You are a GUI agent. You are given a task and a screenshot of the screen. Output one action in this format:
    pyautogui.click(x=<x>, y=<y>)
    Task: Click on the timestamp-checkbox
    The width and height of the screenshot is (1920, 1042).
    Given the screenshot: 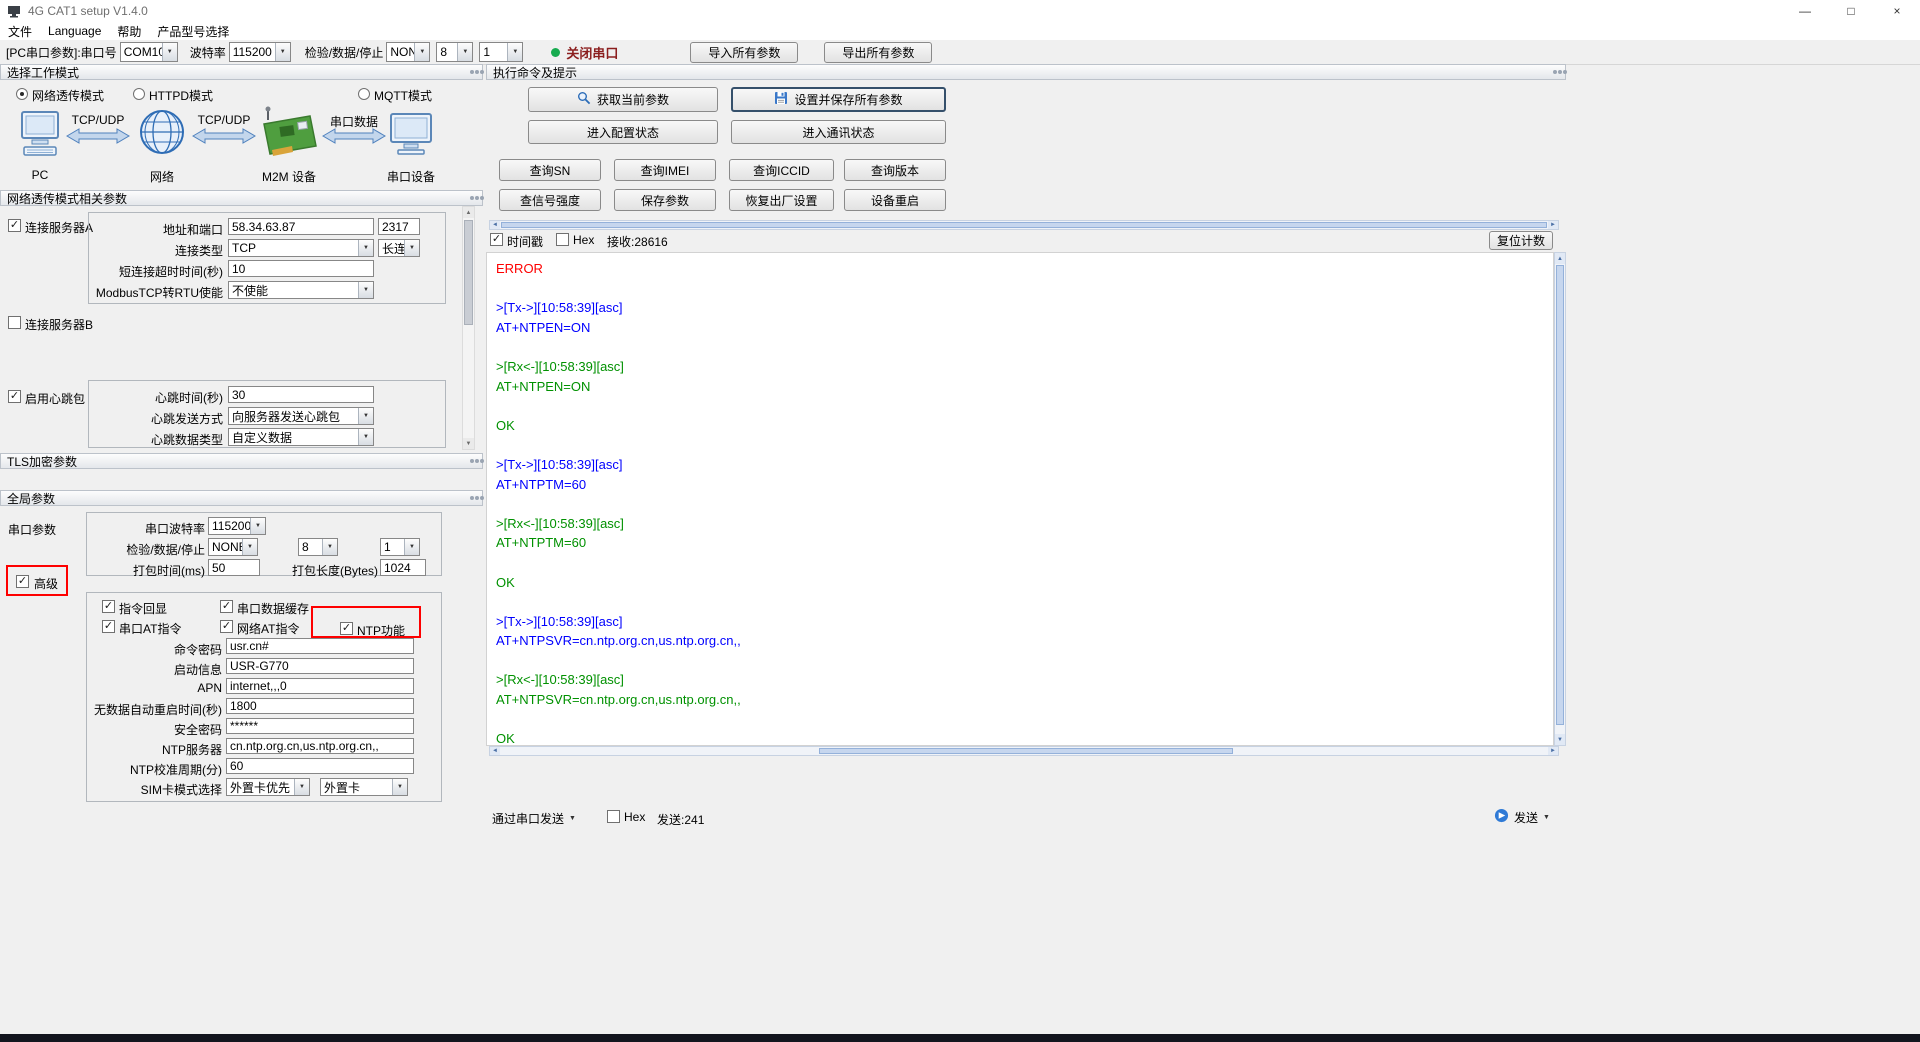 What is the action you would take?
    pyautogui.click(x=496, y=239)
    